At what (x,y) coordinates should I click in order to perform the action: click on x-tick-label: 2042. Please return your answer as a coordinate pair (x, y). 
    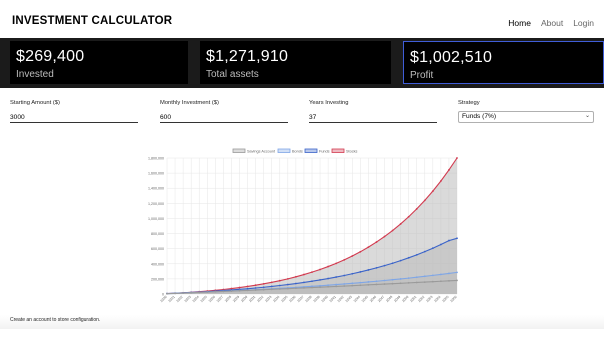
    Looking at the image, I should click on (341, 299).